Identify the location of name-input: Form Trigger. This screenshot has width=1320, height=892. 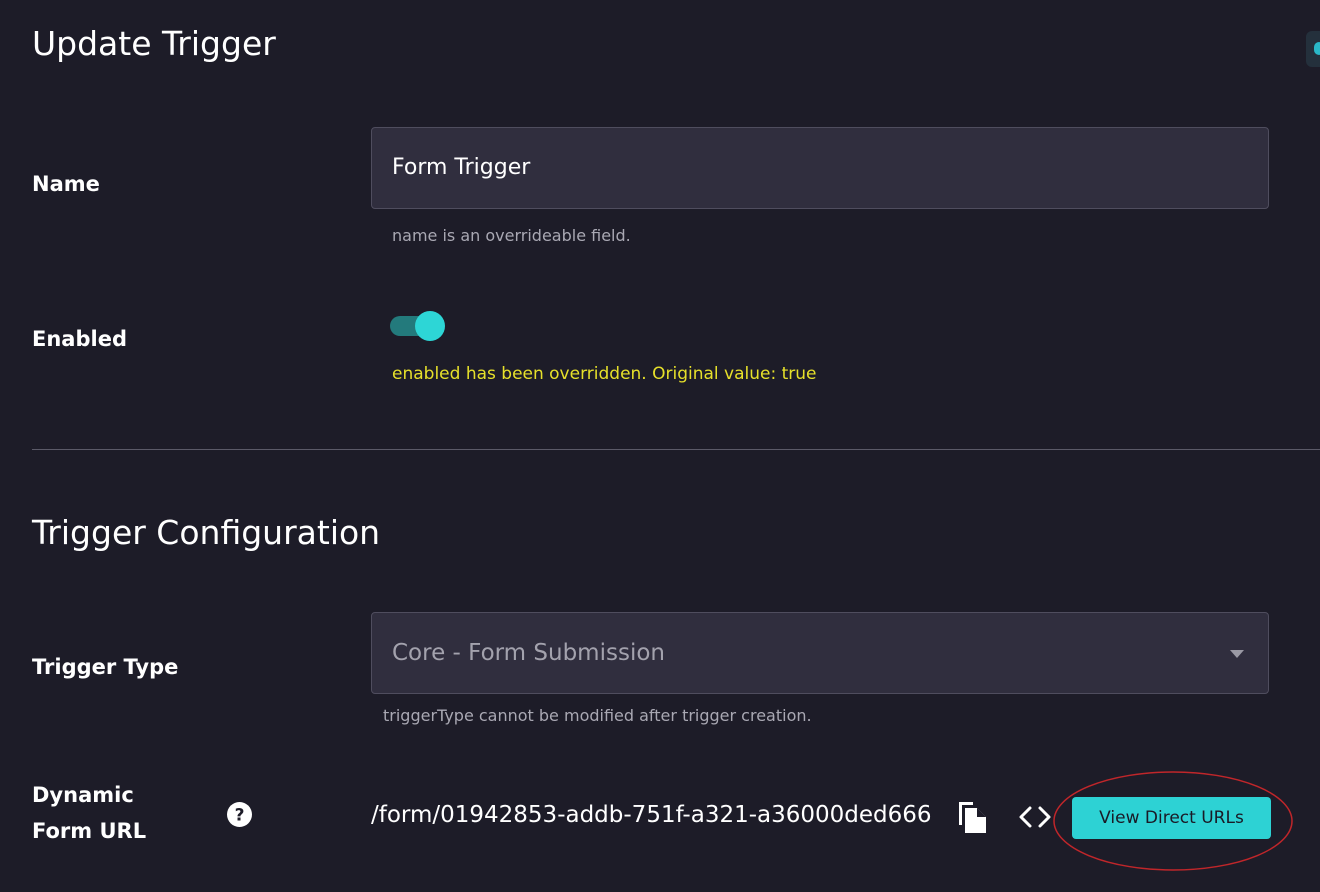
(820, 168).